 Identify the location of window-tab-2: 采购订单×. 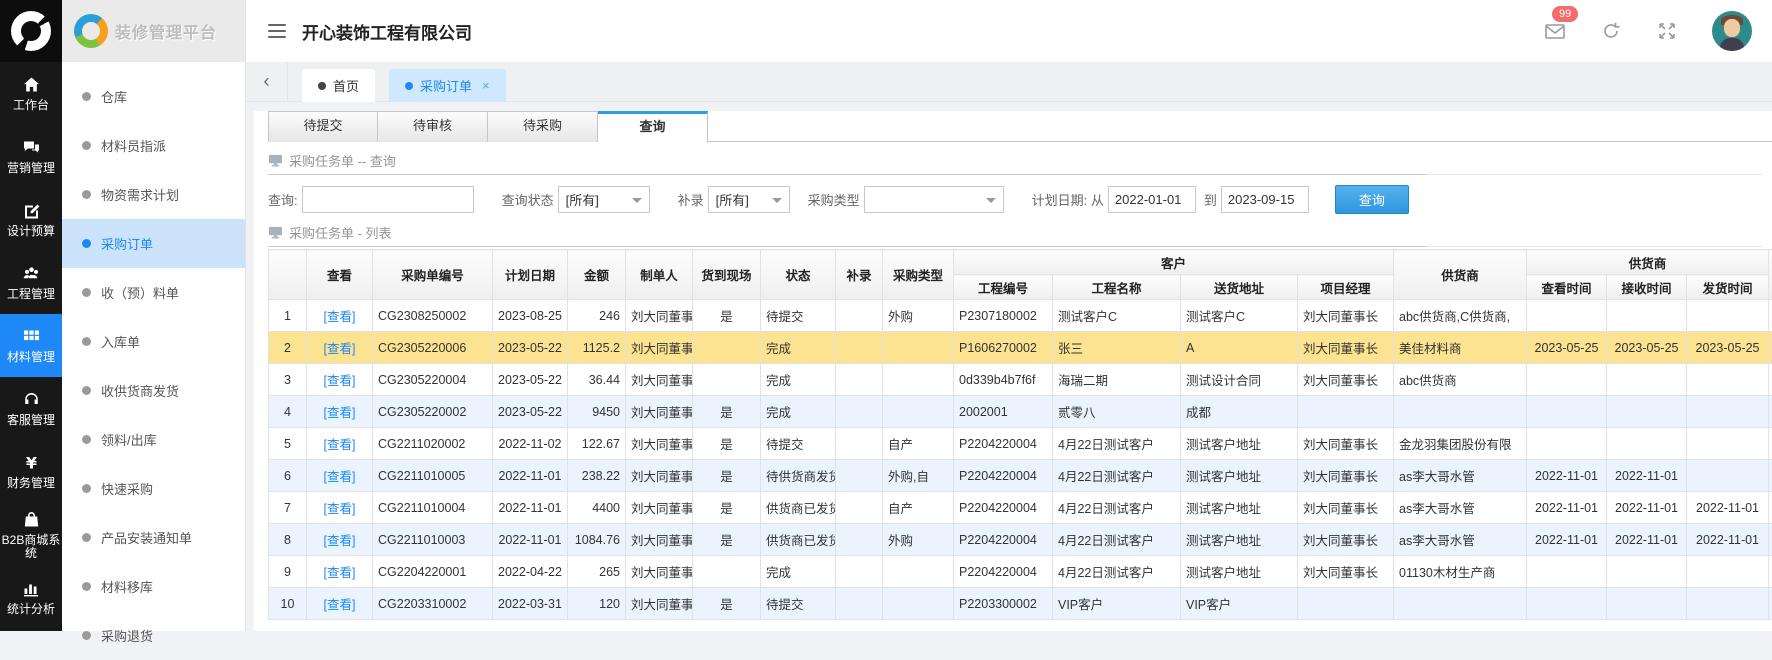
(447, 85).